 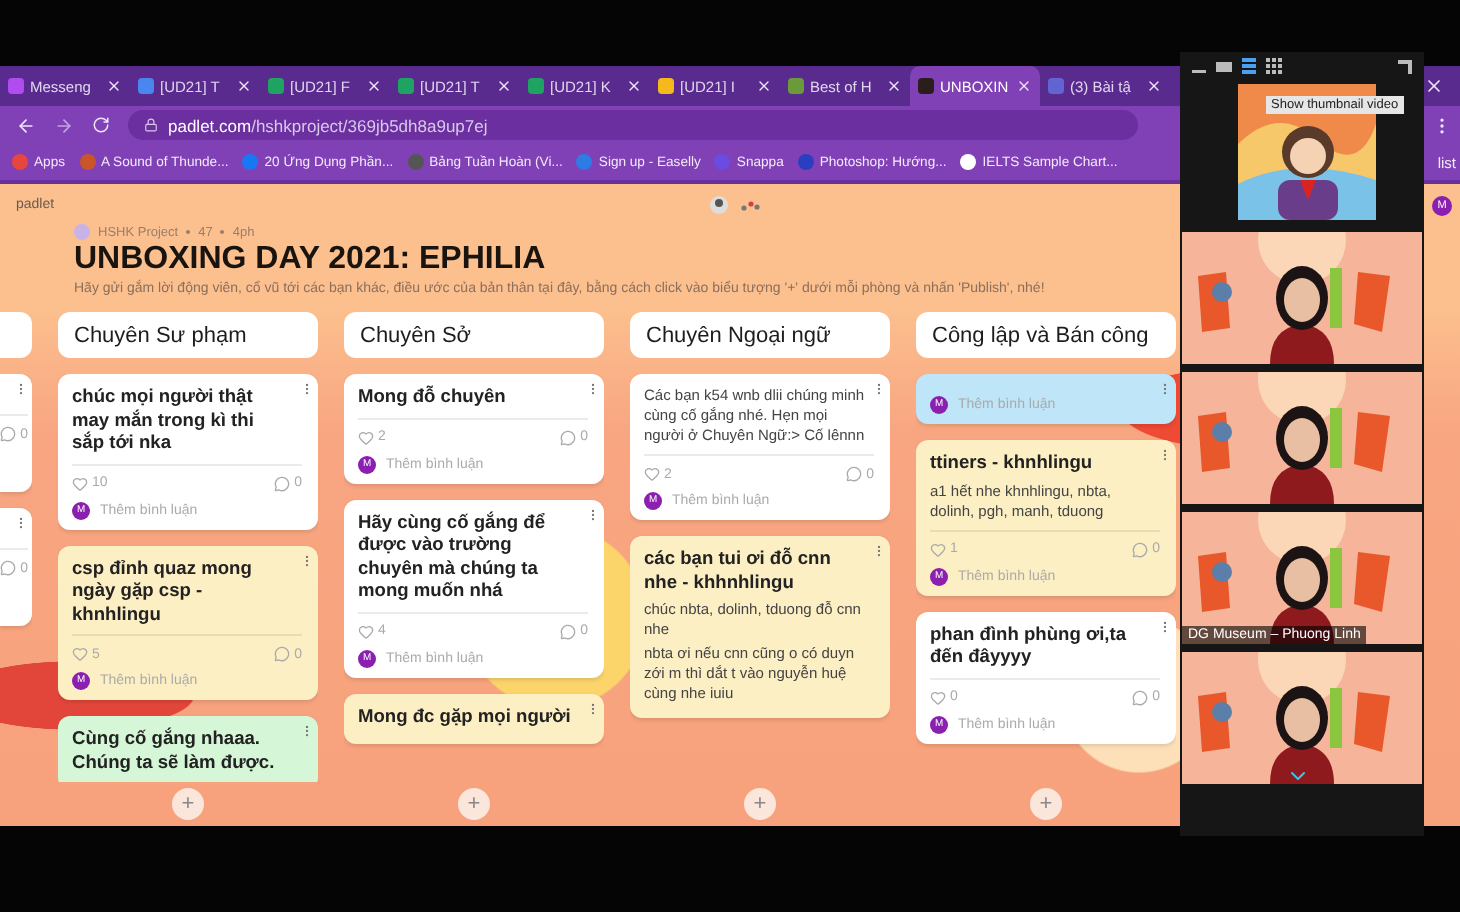 I want to click on padlet-title: UNBOXING DAY 2021: EPHILIA, so click(x=311, y=260).